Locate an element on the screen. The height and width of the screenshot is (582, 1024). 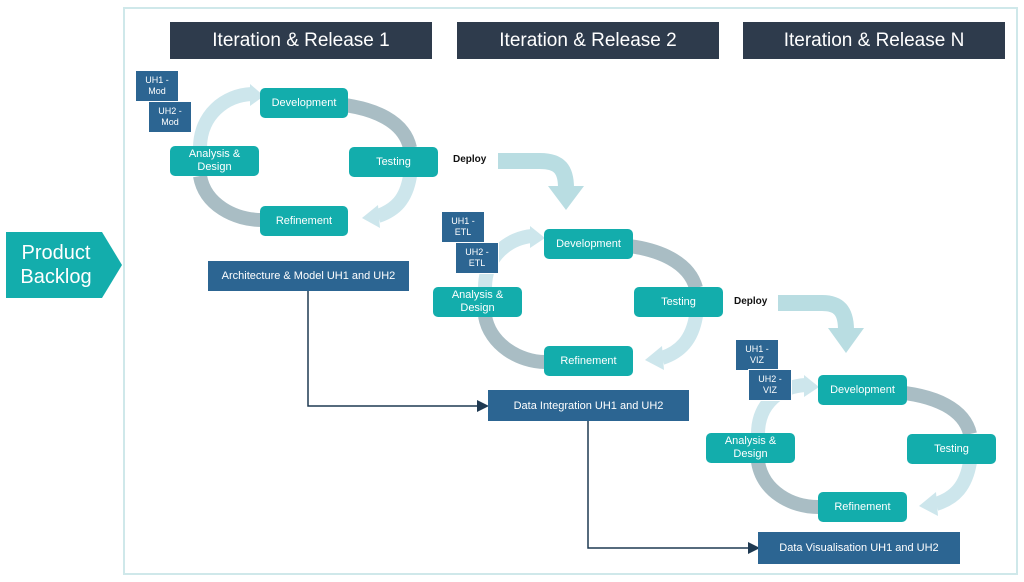
node-analysis-design-2: Analysis & Design is located at coordinates (477, 302).